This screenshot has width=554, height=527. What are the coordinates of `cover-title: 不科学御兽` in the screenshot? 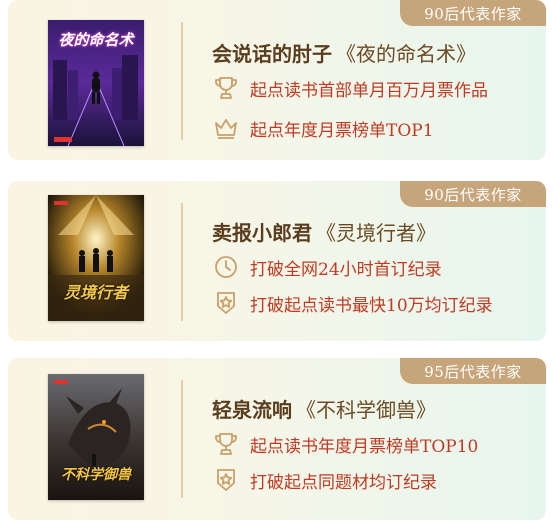 It's located at (96, 475).